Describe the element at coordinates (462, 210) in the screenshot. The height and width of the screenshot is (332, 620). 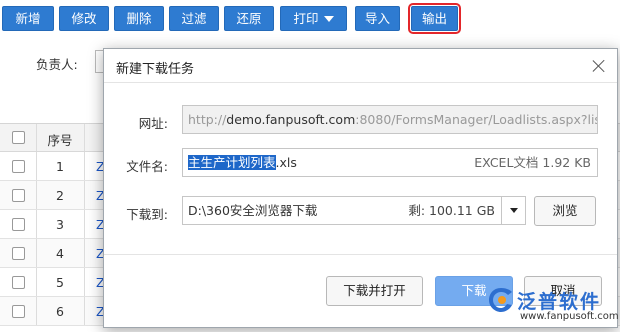
I see `free-space-value: 100.11 GB` at that location.